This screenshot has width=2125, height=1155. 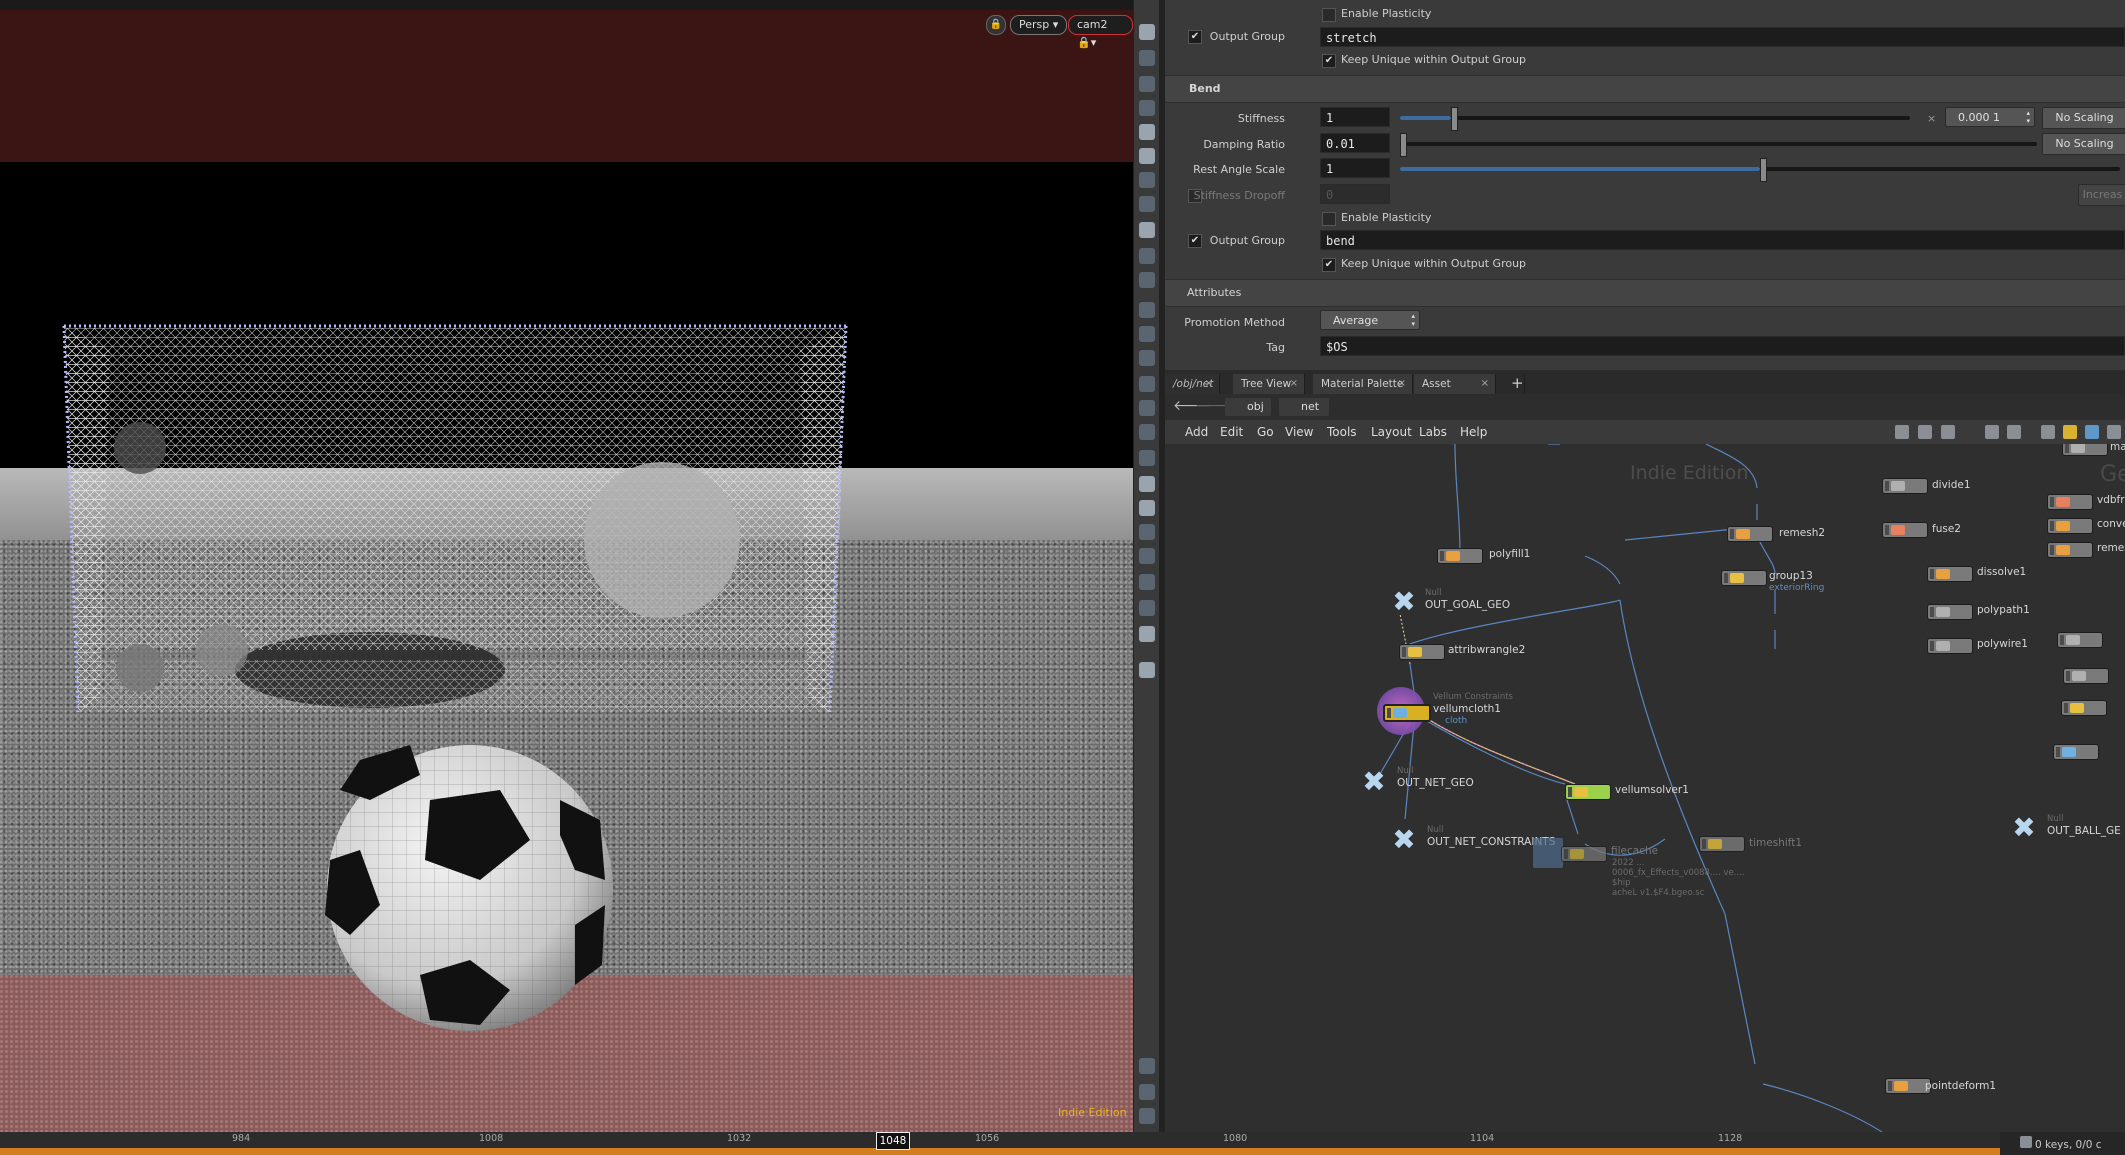 I want to click on stiffness-slider, so click(x=1655, y=119).